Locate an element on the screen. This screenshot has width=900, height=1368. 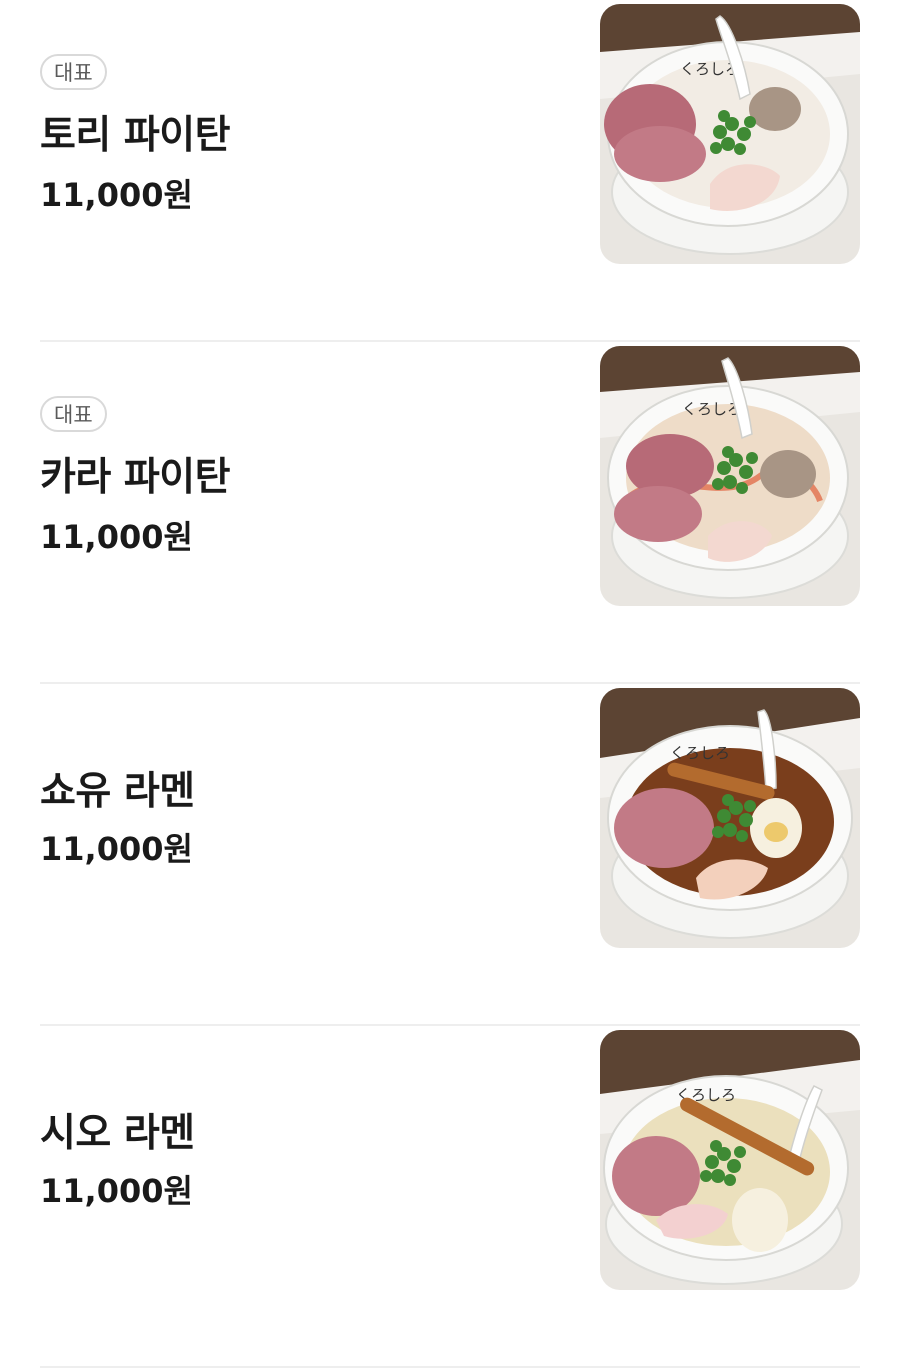
bowl-logo: くろしろ is located at coordinates (700, 753).